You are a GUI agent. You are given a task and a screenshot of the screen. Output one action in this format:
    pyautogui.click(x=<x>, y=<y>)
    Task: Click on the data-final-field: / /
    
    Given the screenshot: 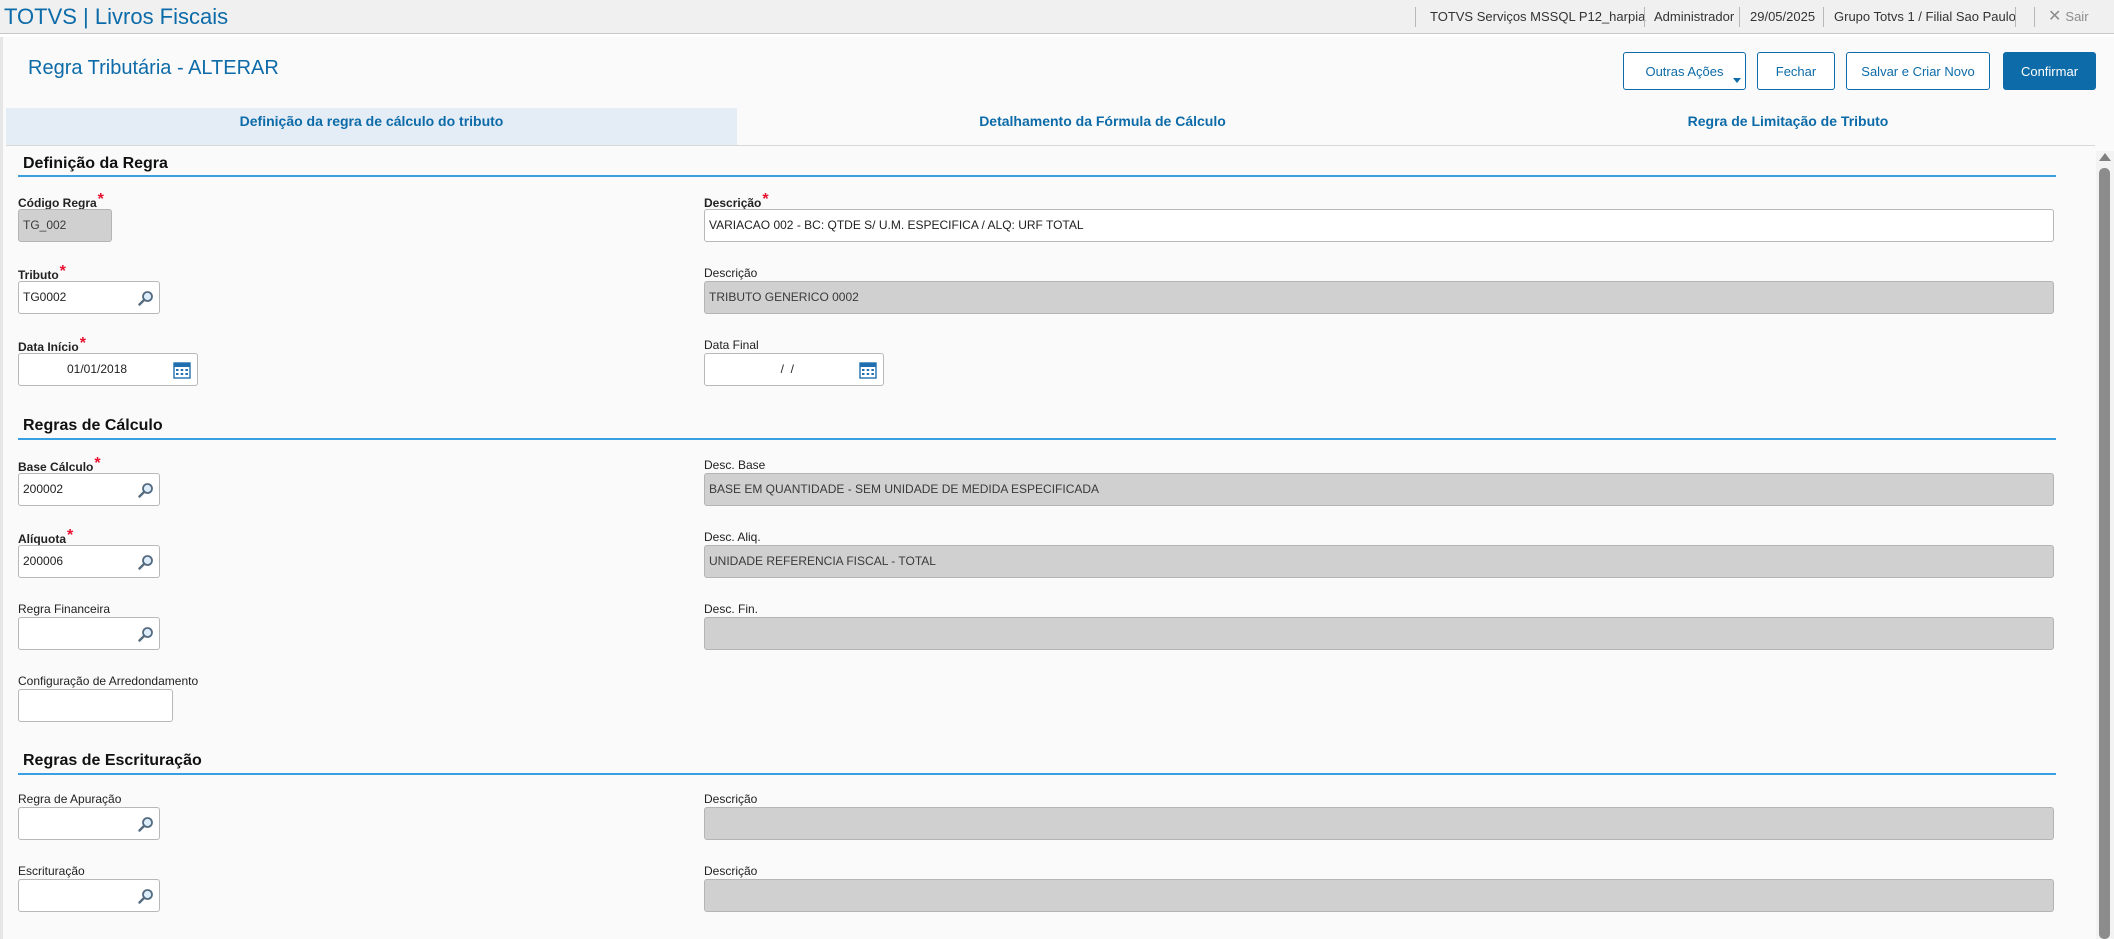 What is the action you would take?
    pyautogui.click(x=794, y=369)
    